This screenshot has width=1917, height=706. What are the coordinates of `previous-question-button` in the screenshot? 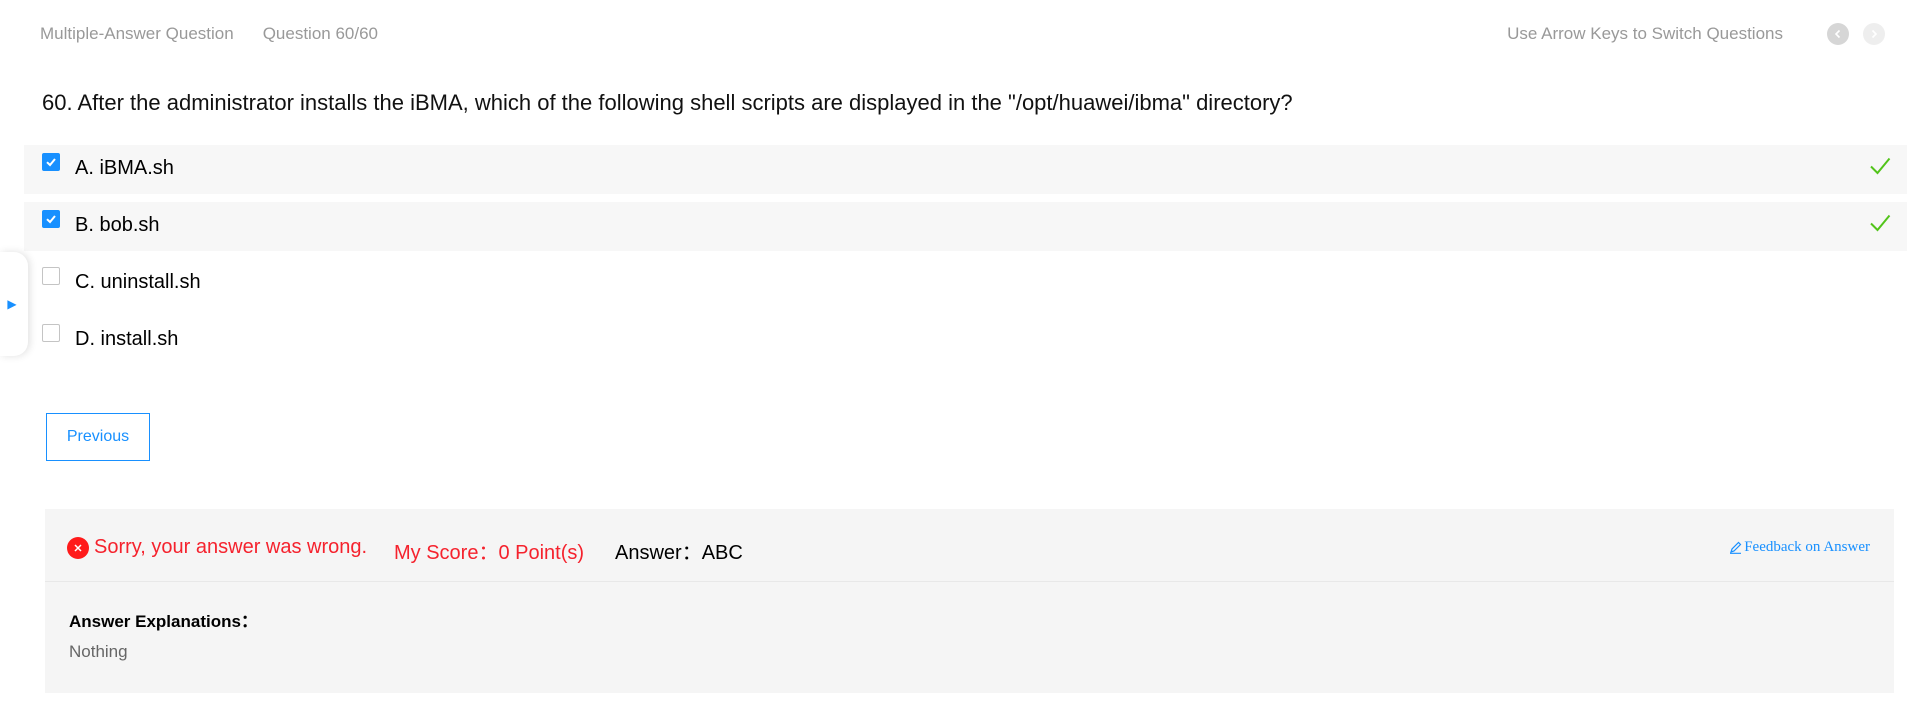 It's located at (1838, 34).